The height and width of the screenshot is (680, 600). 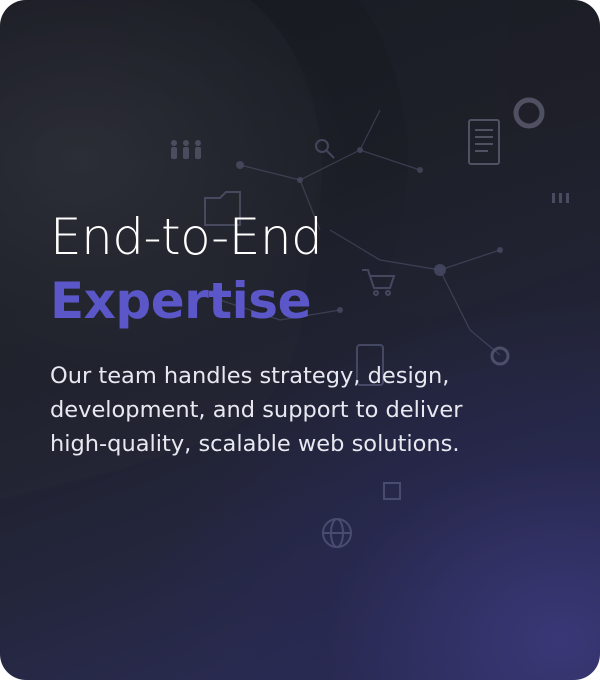 What do you see at coordinates (186, 237) in the screenshot?
I see `title-line-primary: End-to-End` at bounding box center [186, 237].